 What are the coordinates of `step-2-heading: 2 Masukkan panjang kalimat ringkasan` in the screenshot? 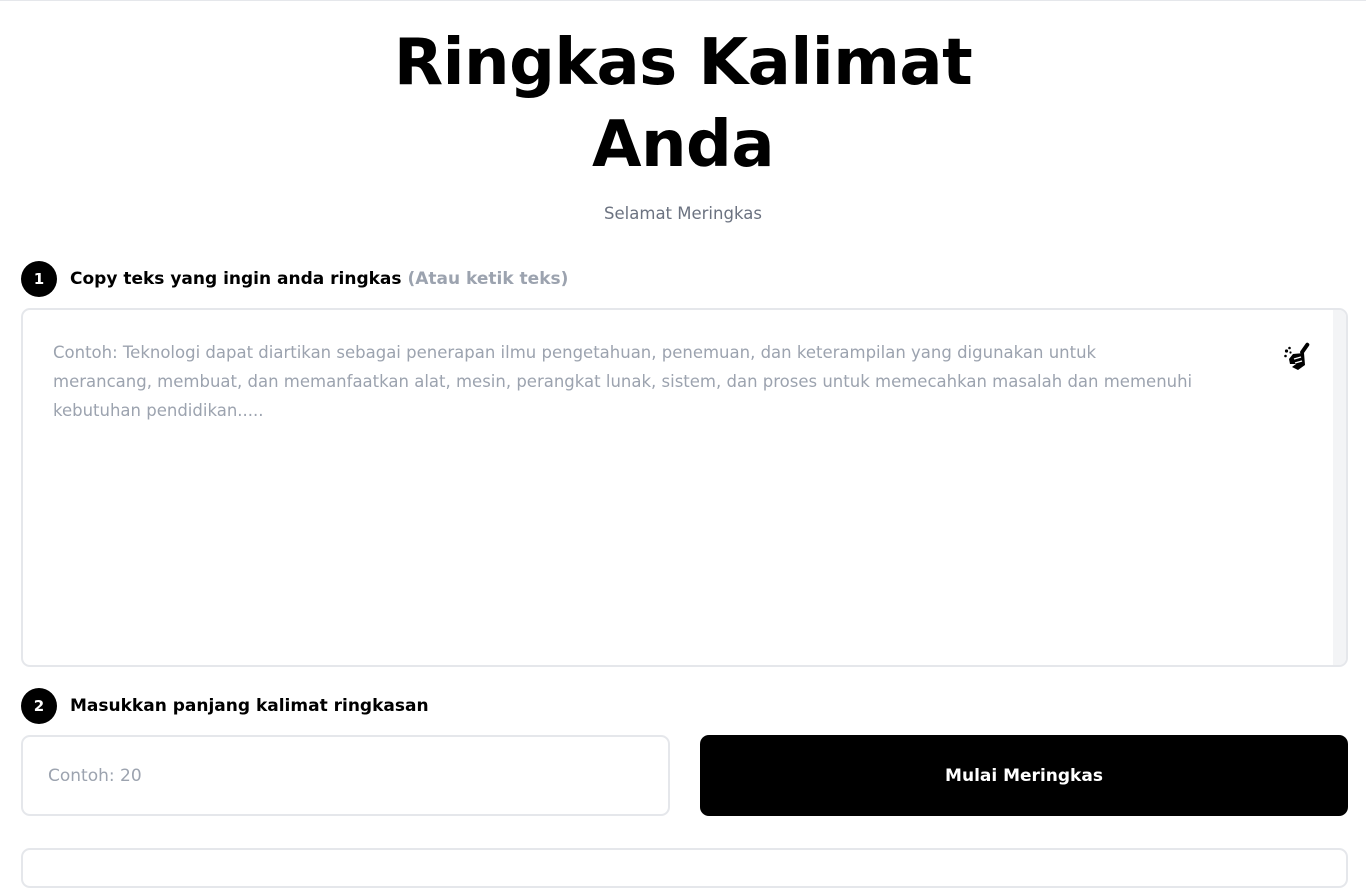 It's located at (225, 706).